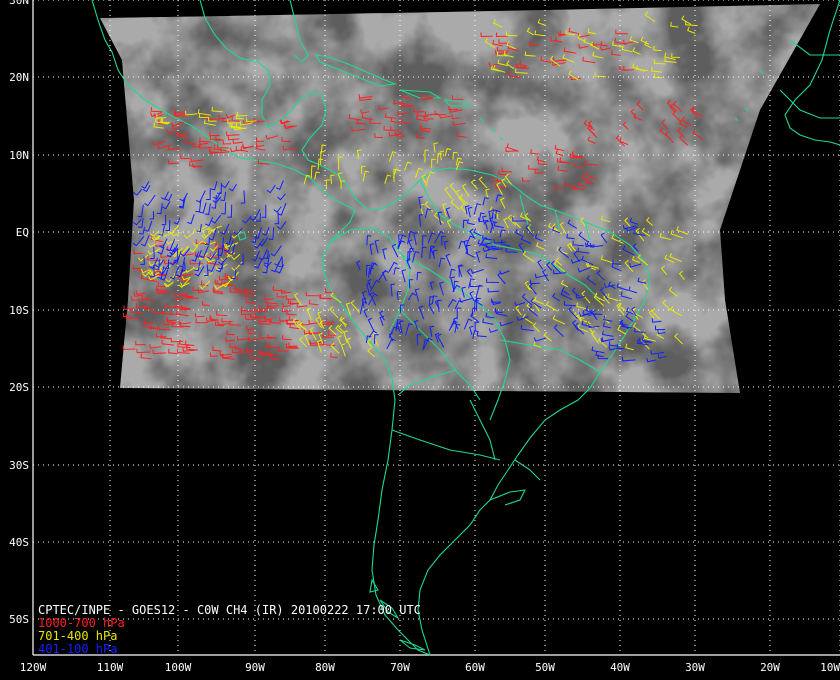  I want to click on longitude-label: 40W, so click(620, 667).